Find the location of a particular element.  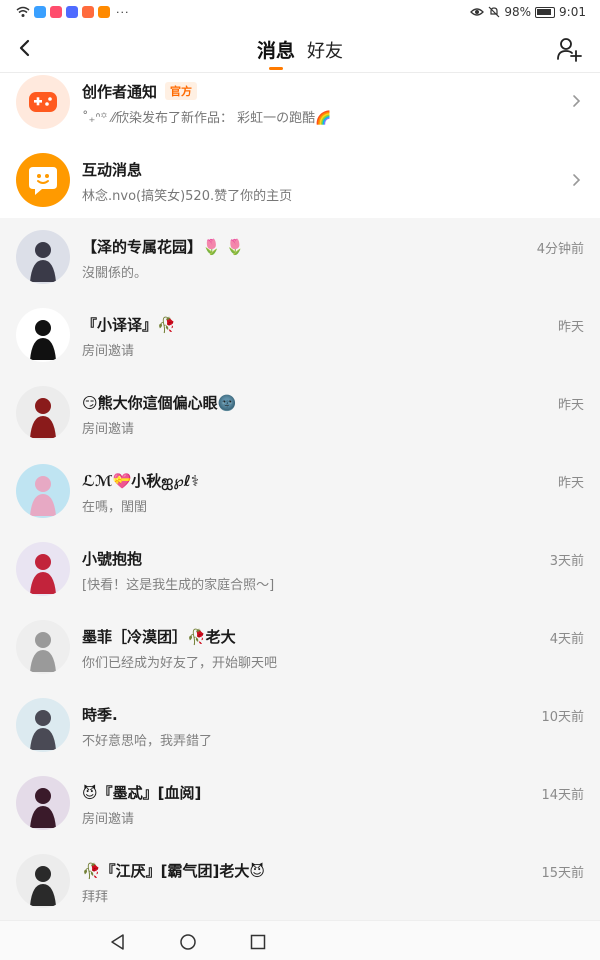

creator-notification-row: 创作者通知 官方 ˚₊ᐢ꙳ ⁄⁄欣染发布了新作品： 彩虹一の跑酷🌈 is located at coordinates (300, 109).